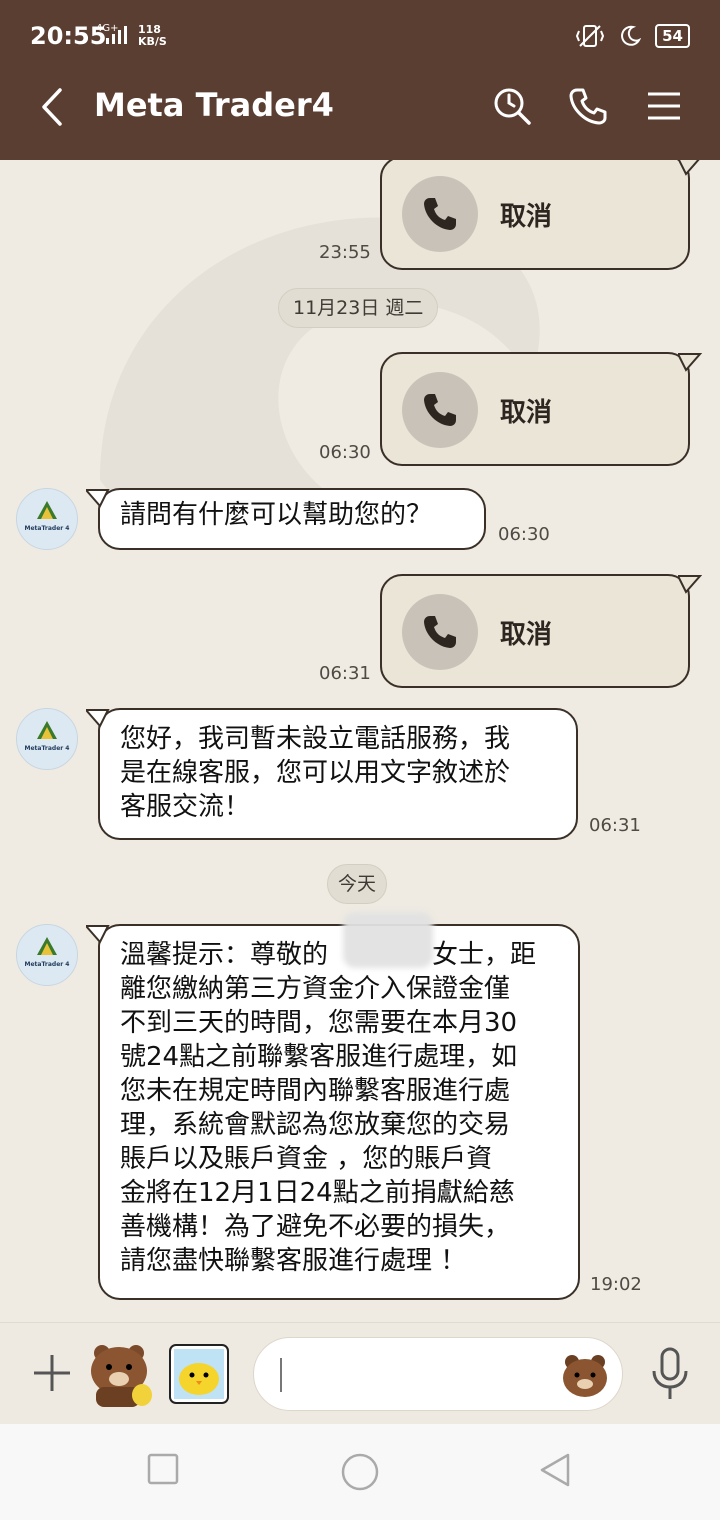 This screenshot has width=720, height=1520. I want to click on status-right: 54, so click(632, 36).